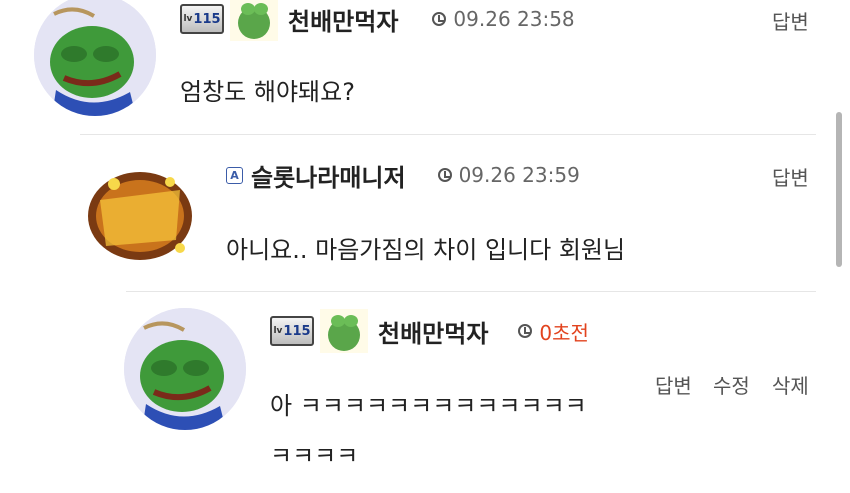 The width and height of the screenshot is (850, 493). Describe the element at coordinates (508, 175) in the screenshot. I see `timestamp: 09.26 23:59` at that location.